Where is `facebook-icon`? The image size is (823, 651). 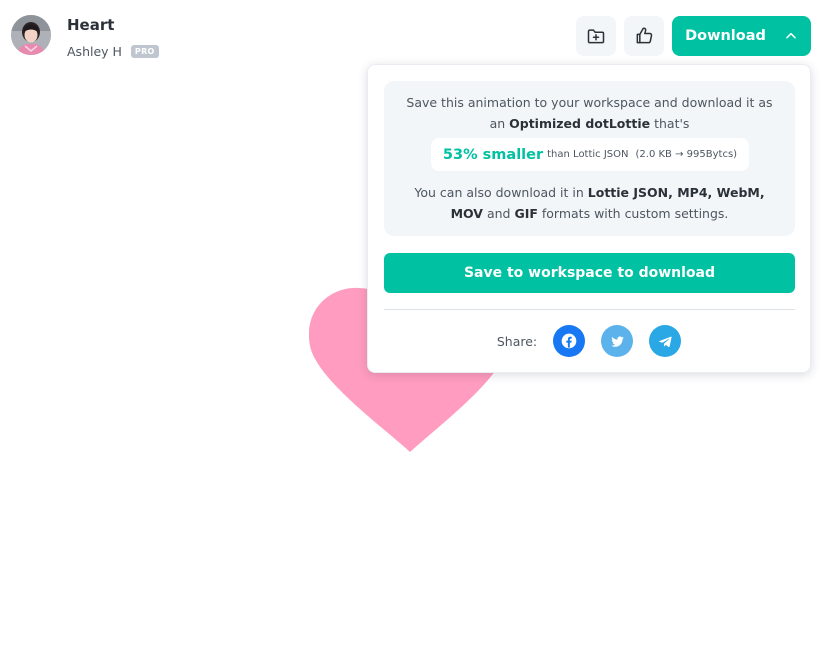 facebook-icon is located at coordinates (569, 341).